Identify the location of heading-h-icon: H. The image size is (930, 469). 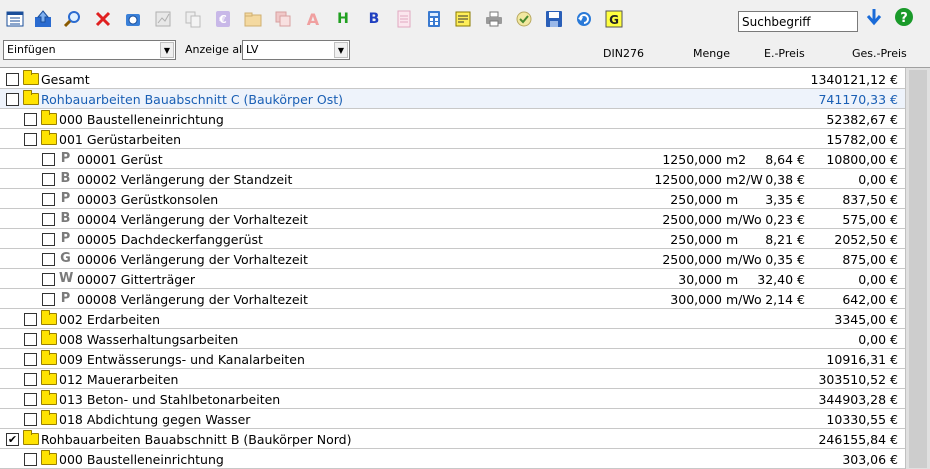
(343, 19).